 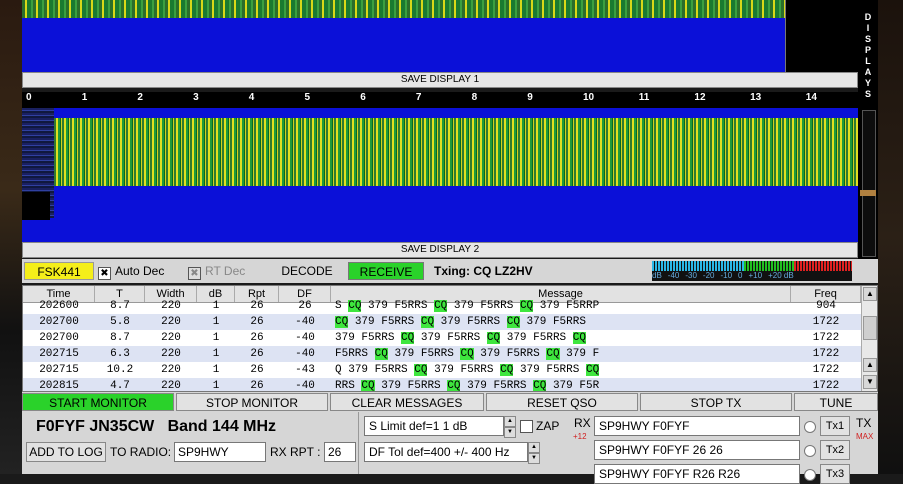 What do you see at coordinates (740, 275) in the screenshot?
I see `meter-label: 0` at bounding box center [740, 275].